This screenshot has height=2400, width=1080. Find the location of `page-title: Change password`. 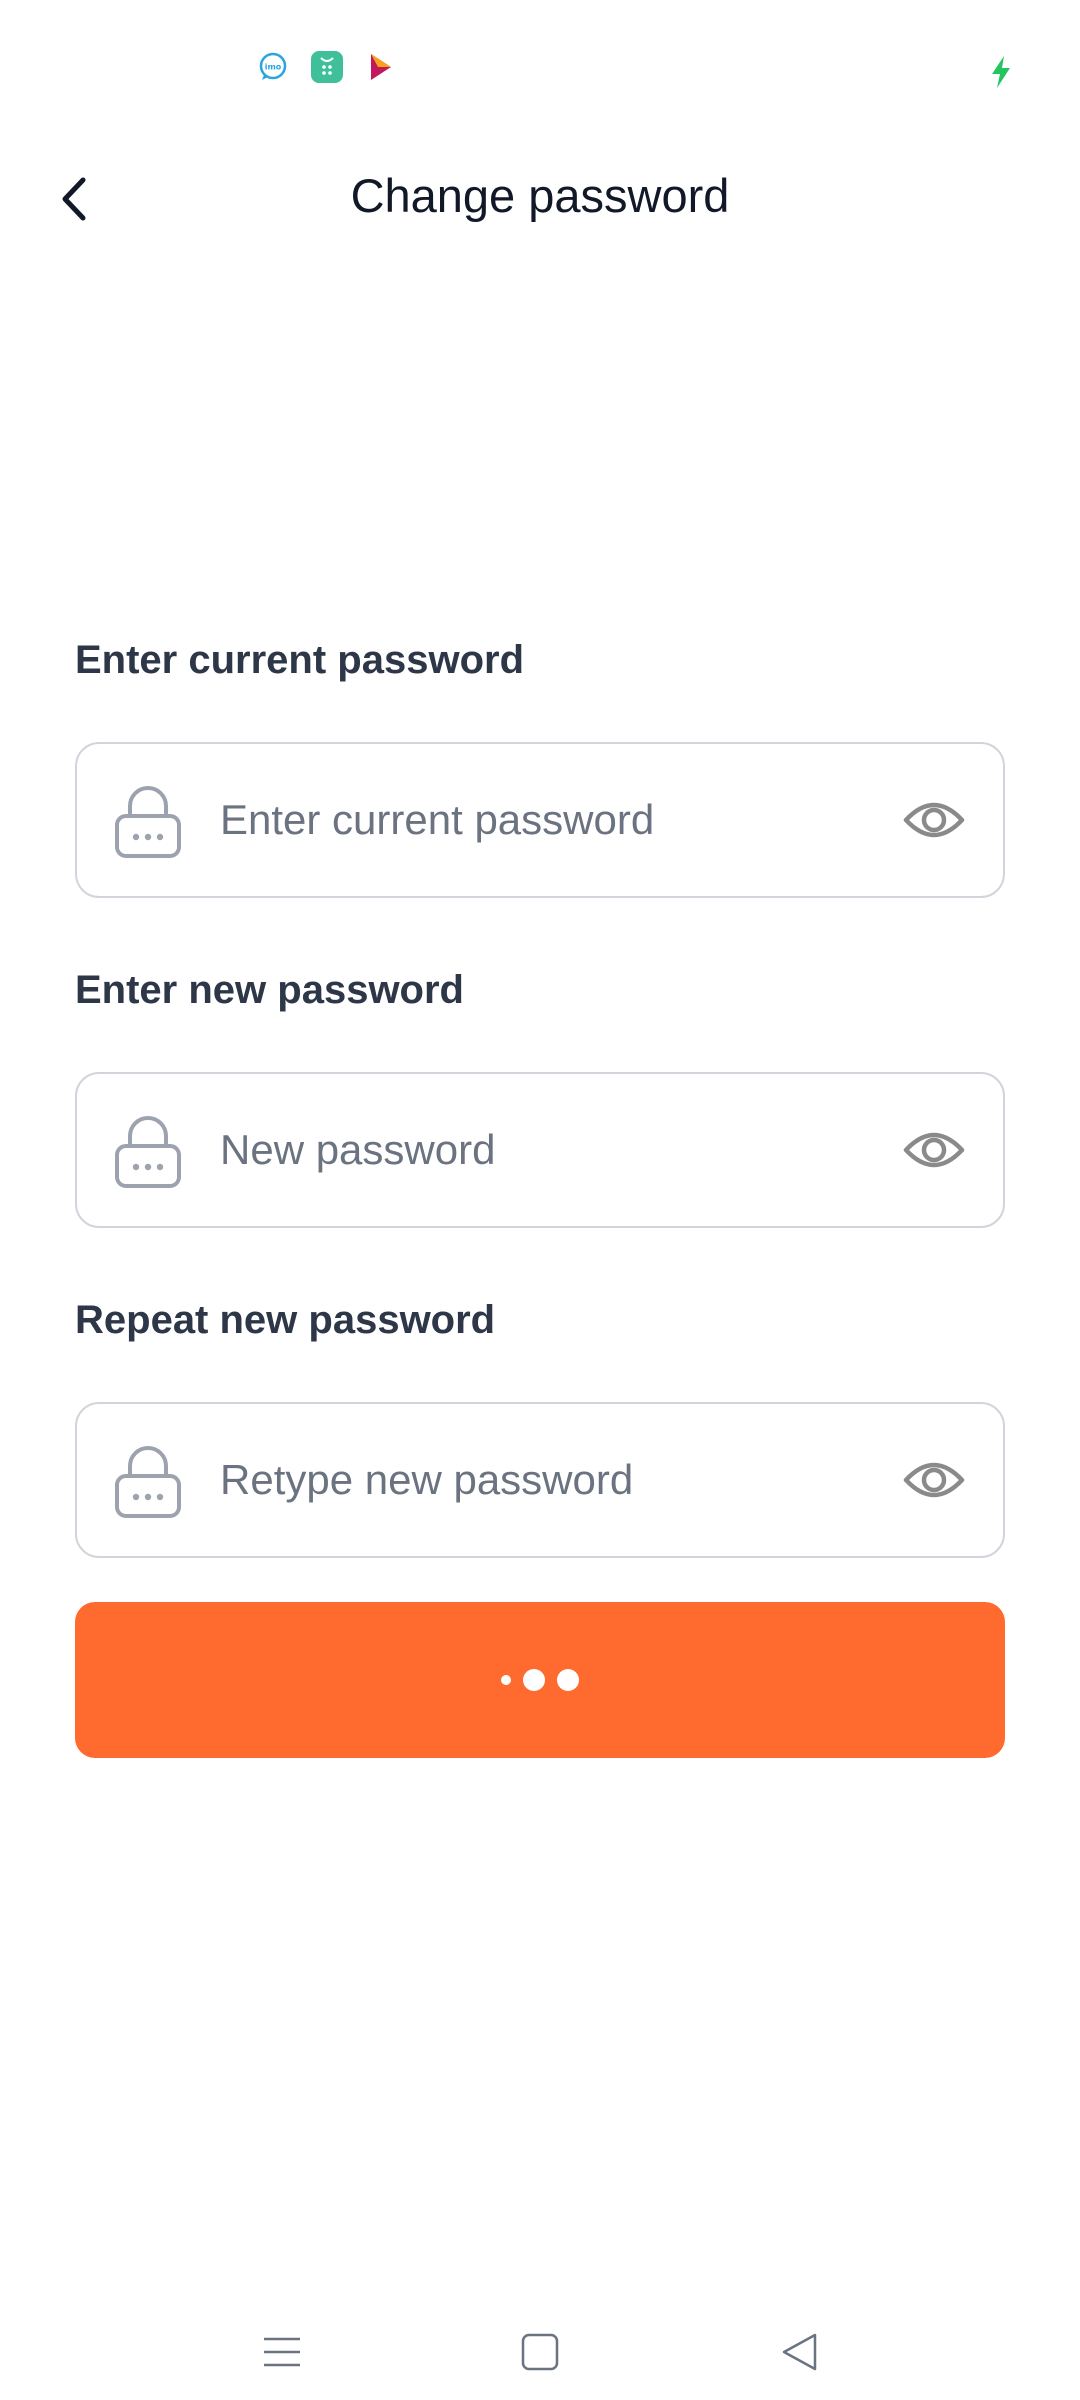

page-title: Change password is located at coordinates (540, 195).